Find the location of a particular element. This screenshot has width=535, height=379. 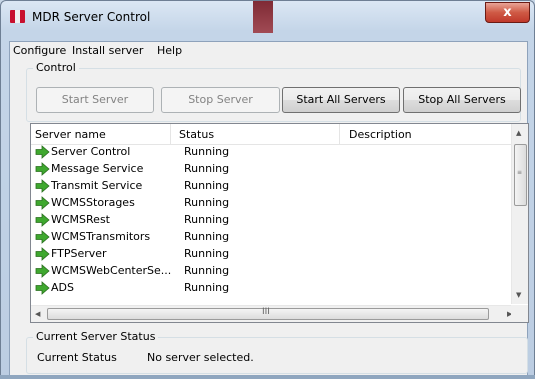

column-server-name: Server name is located at coordinates (70, 134).